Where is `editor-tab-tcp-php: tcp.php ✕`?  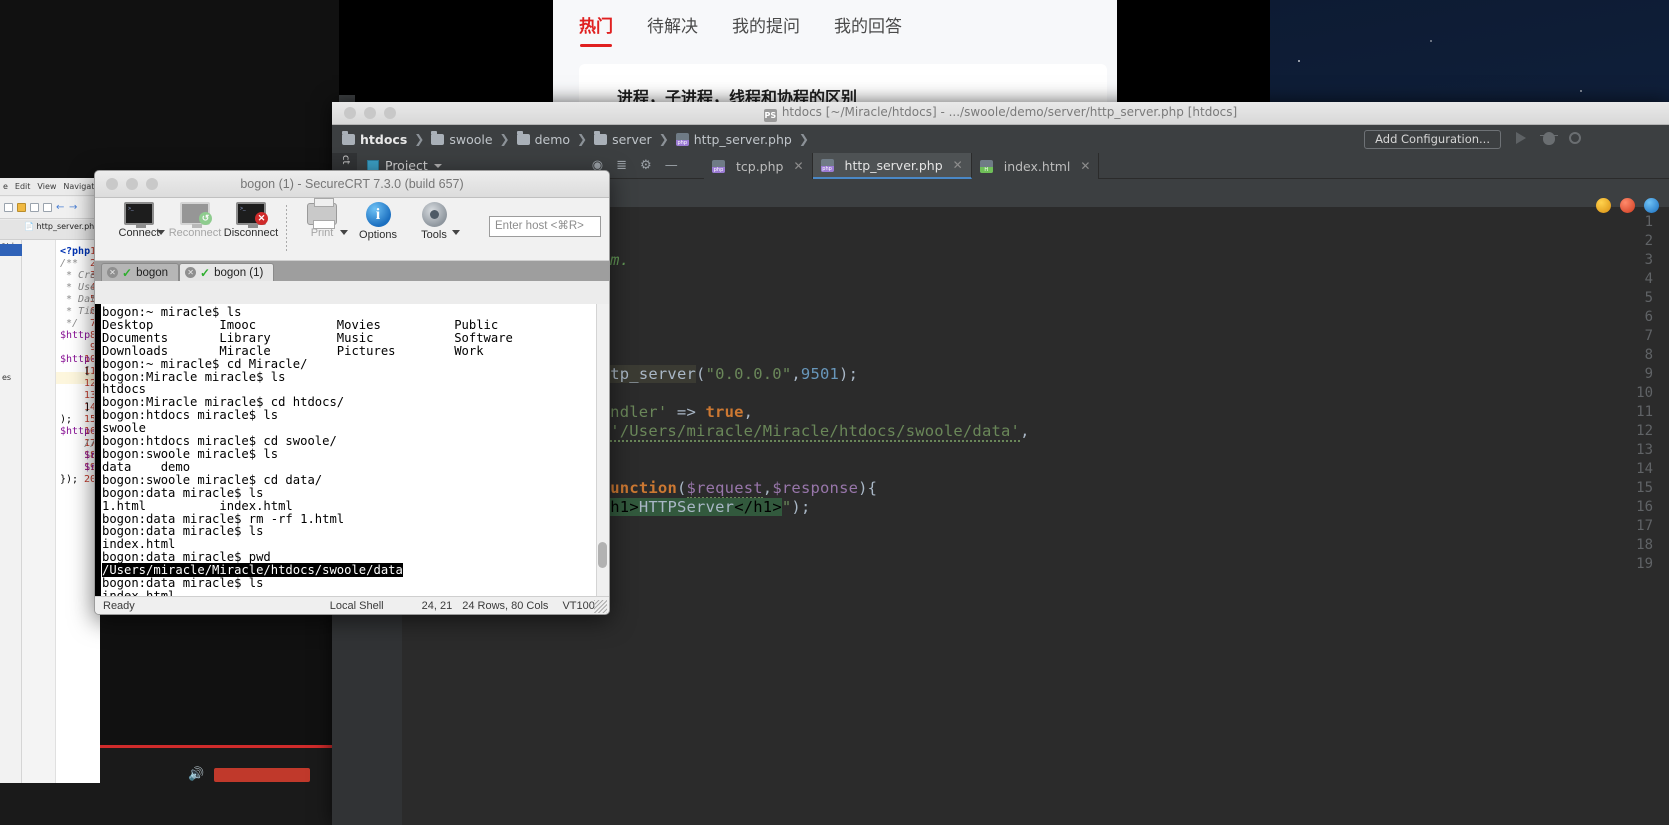 editor-tab-tcp-php: tcp.php ✕ is located at coordinates (758, 166).